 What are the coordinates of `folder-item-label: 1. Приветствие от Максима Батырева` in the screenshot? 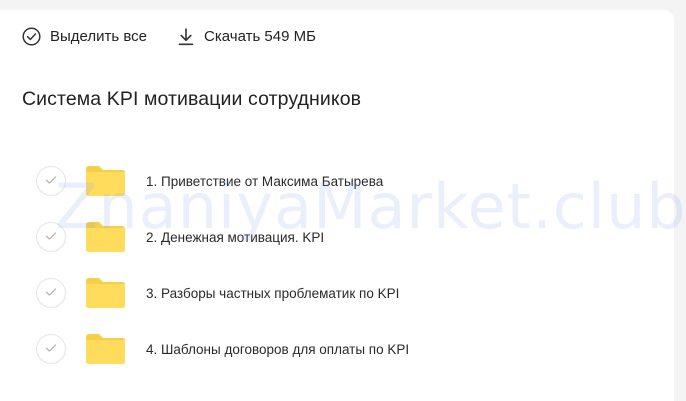 It's located at (265, 181).